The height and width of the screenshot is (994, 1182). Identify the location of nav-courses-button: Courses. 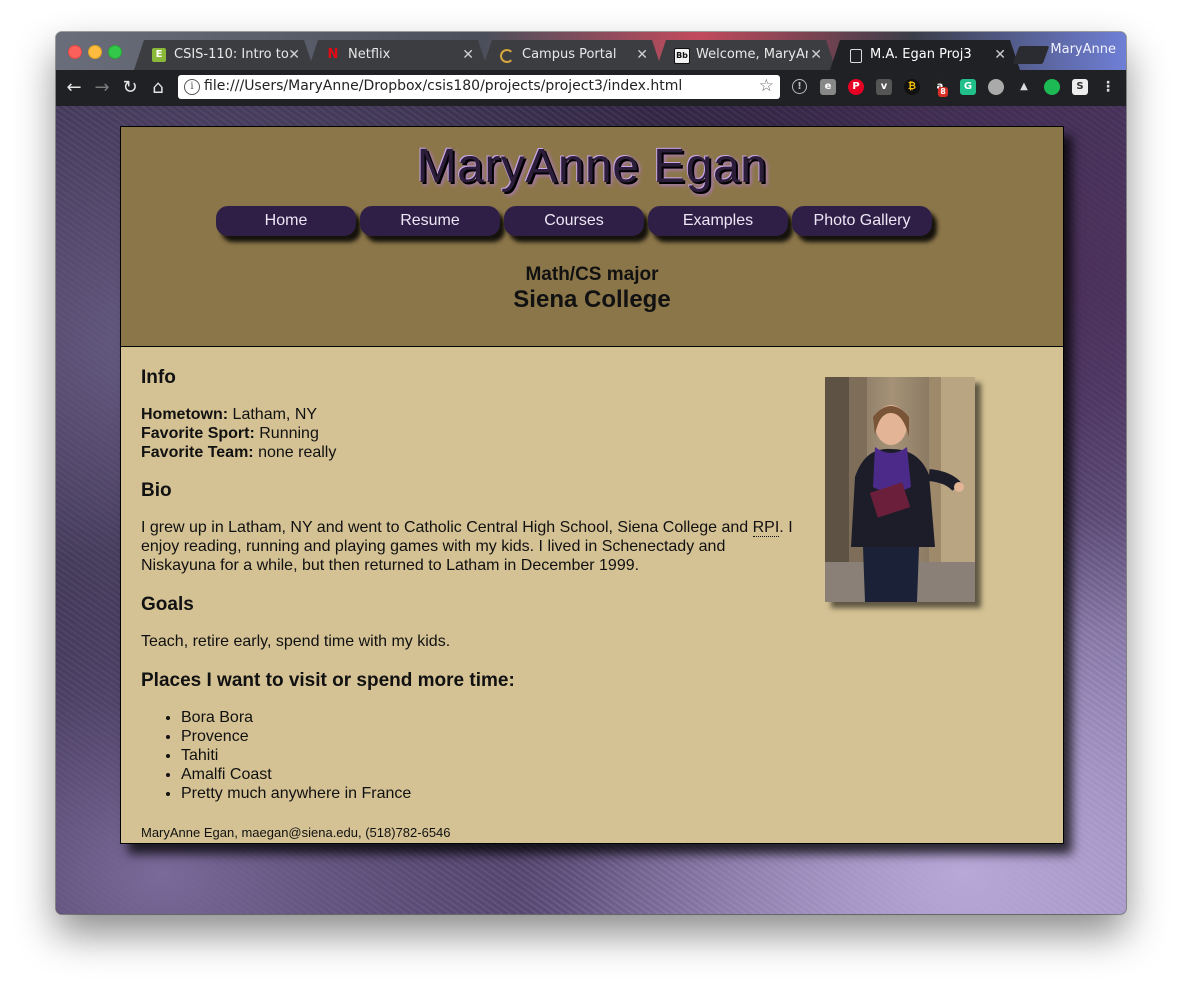
(574, 221).